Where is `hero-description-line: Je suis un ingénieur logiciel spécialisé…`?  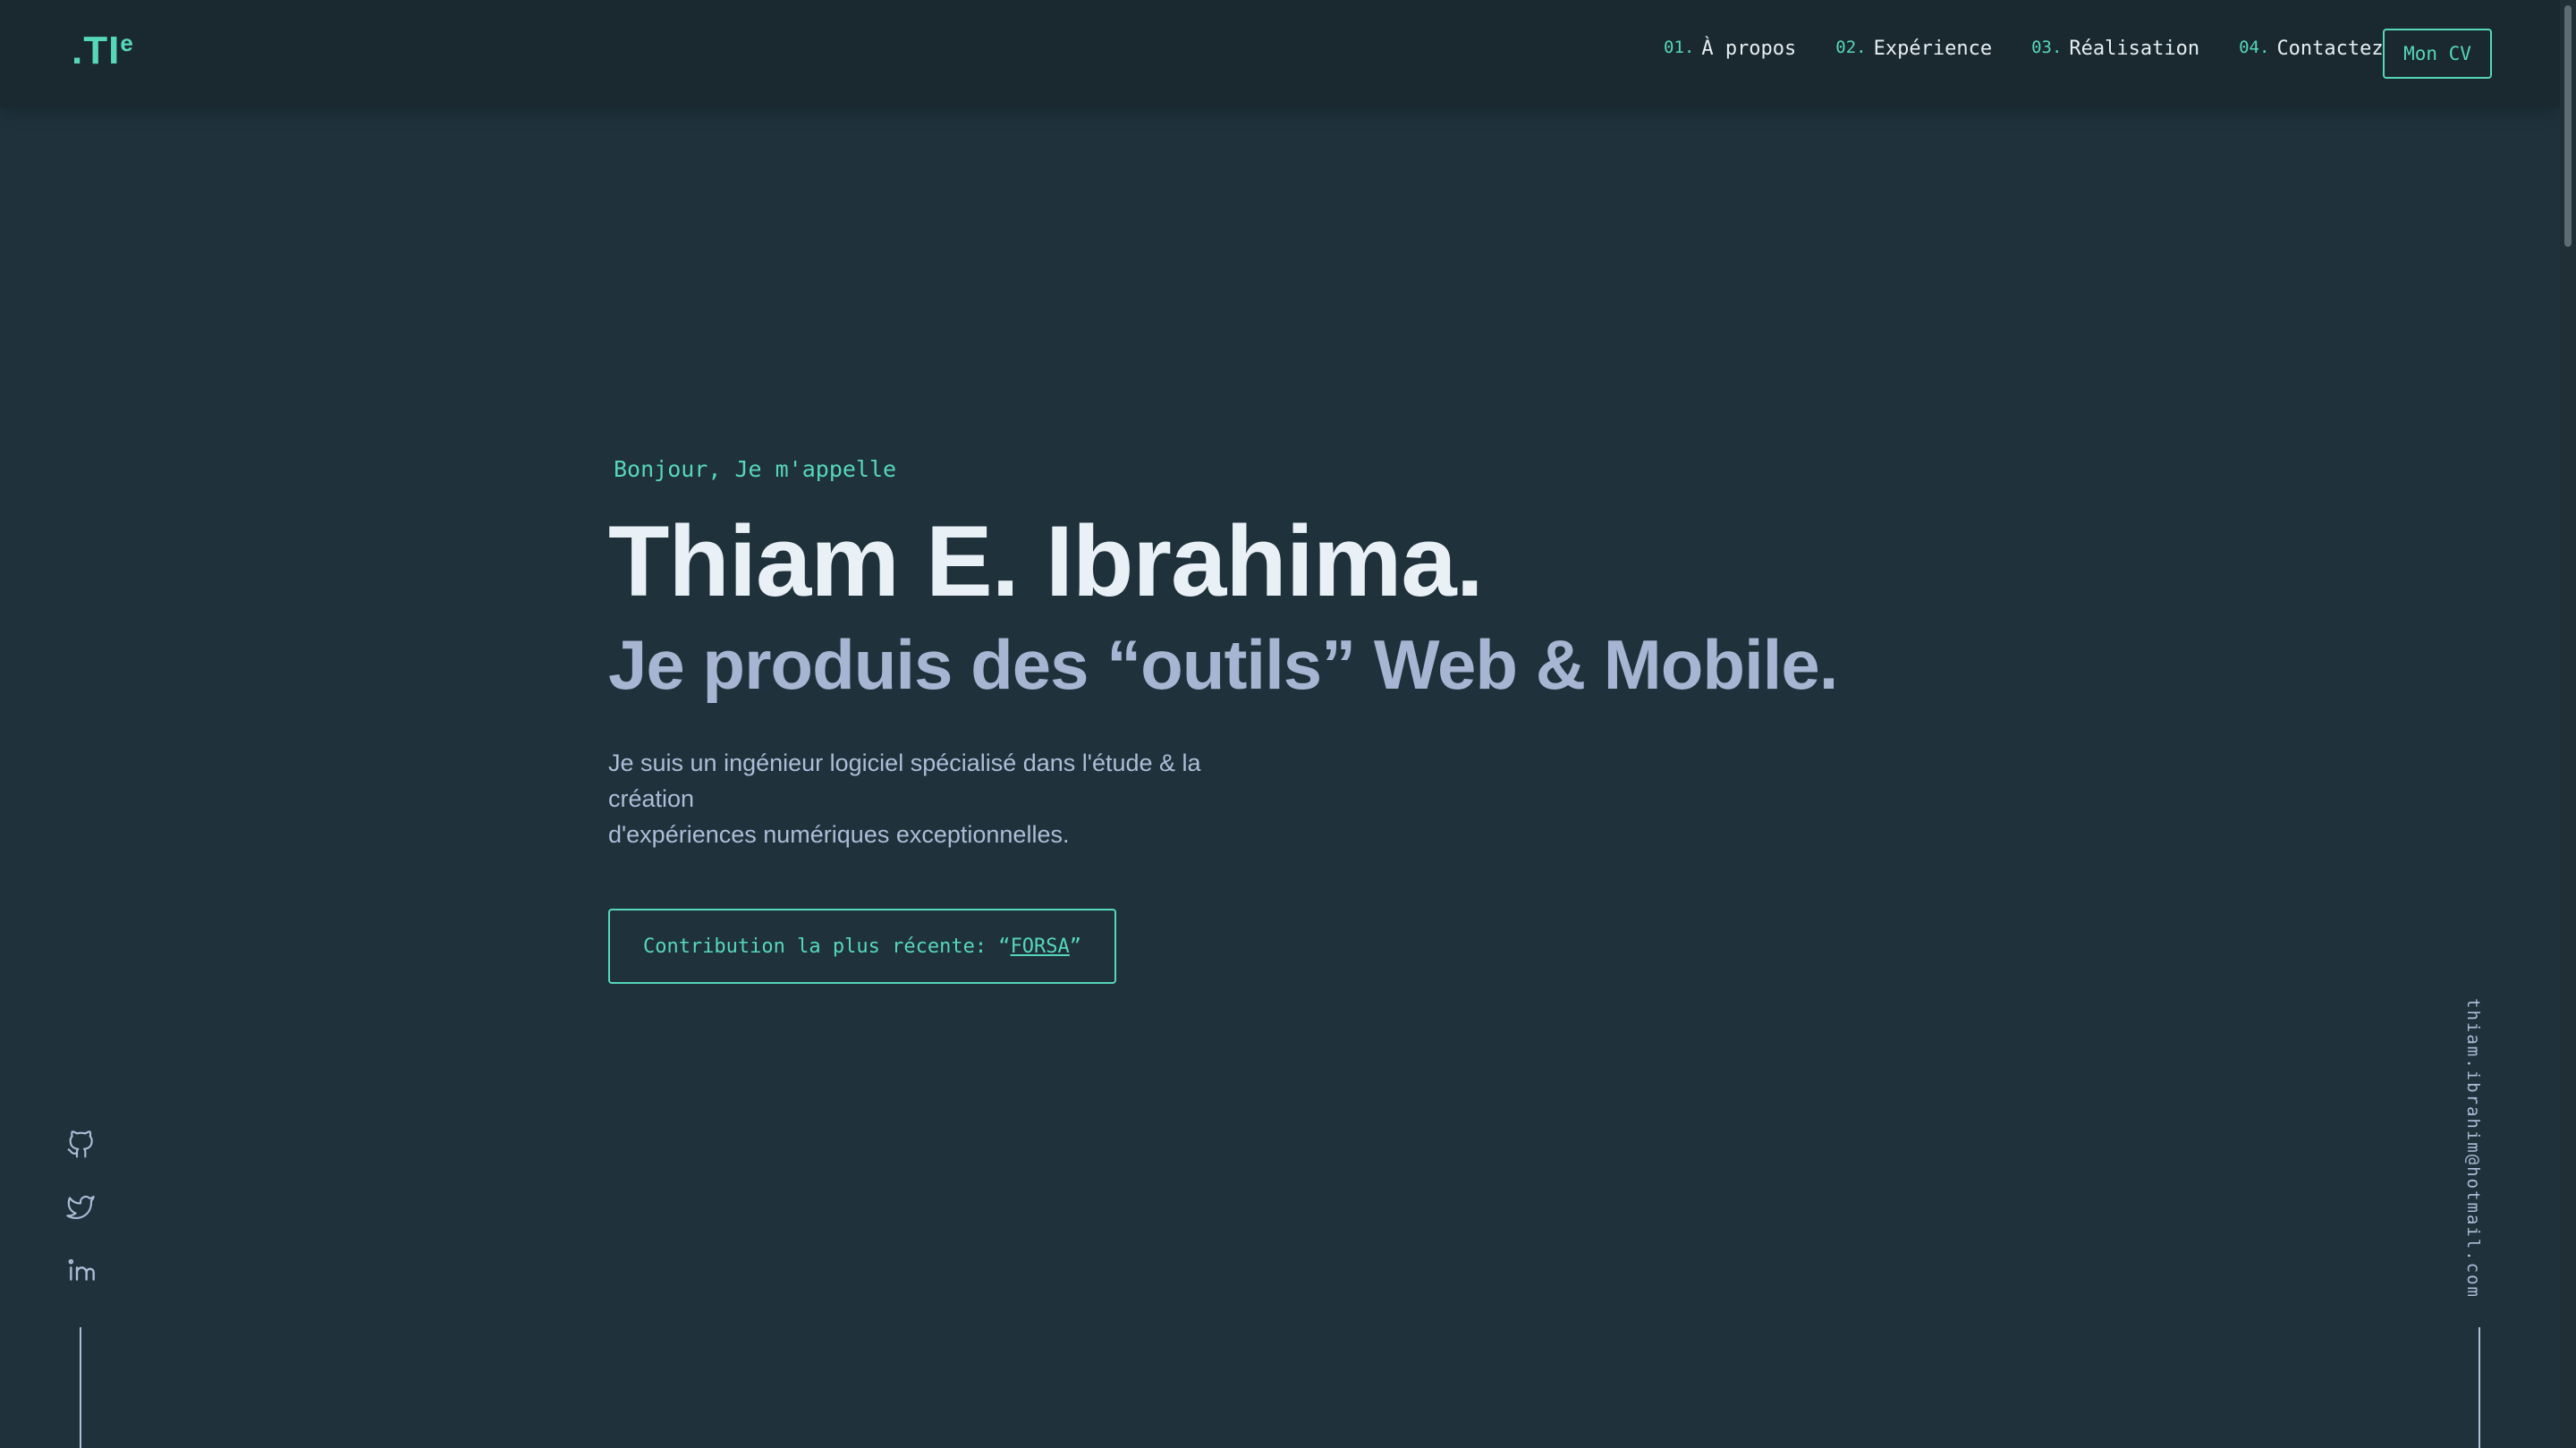 hero-description-line: Je suis un ingénieur logiciel spécialisé… is located at coordinates (904, 780).